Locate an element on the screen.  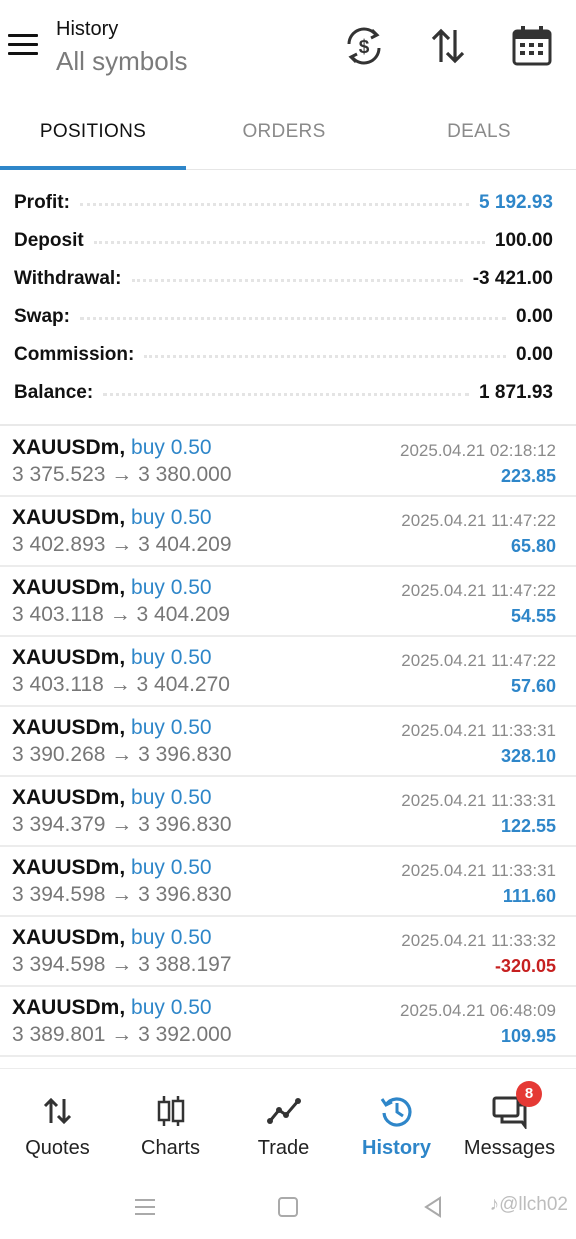
currency-exchange-icon: $ is located at coordinates (364, 46).